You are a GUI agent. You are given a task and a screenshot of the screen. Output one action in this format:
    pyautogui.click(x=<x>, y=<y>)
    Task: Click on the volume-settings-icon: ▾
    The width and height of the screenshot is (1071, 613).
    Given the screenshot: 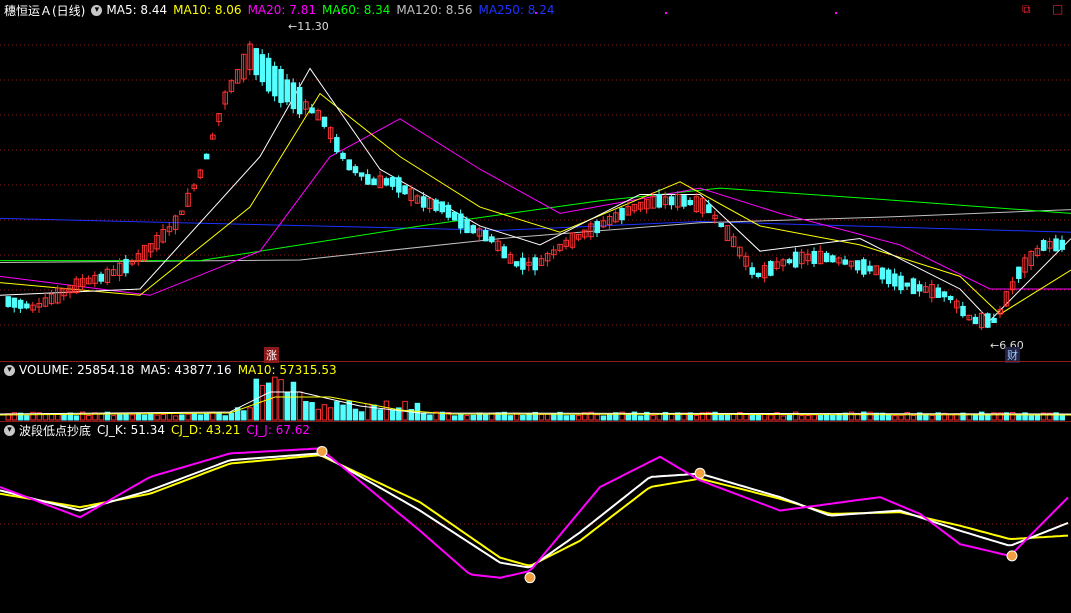 What is the action you would take?
    pyautogui.click(x=9, y=370)
    